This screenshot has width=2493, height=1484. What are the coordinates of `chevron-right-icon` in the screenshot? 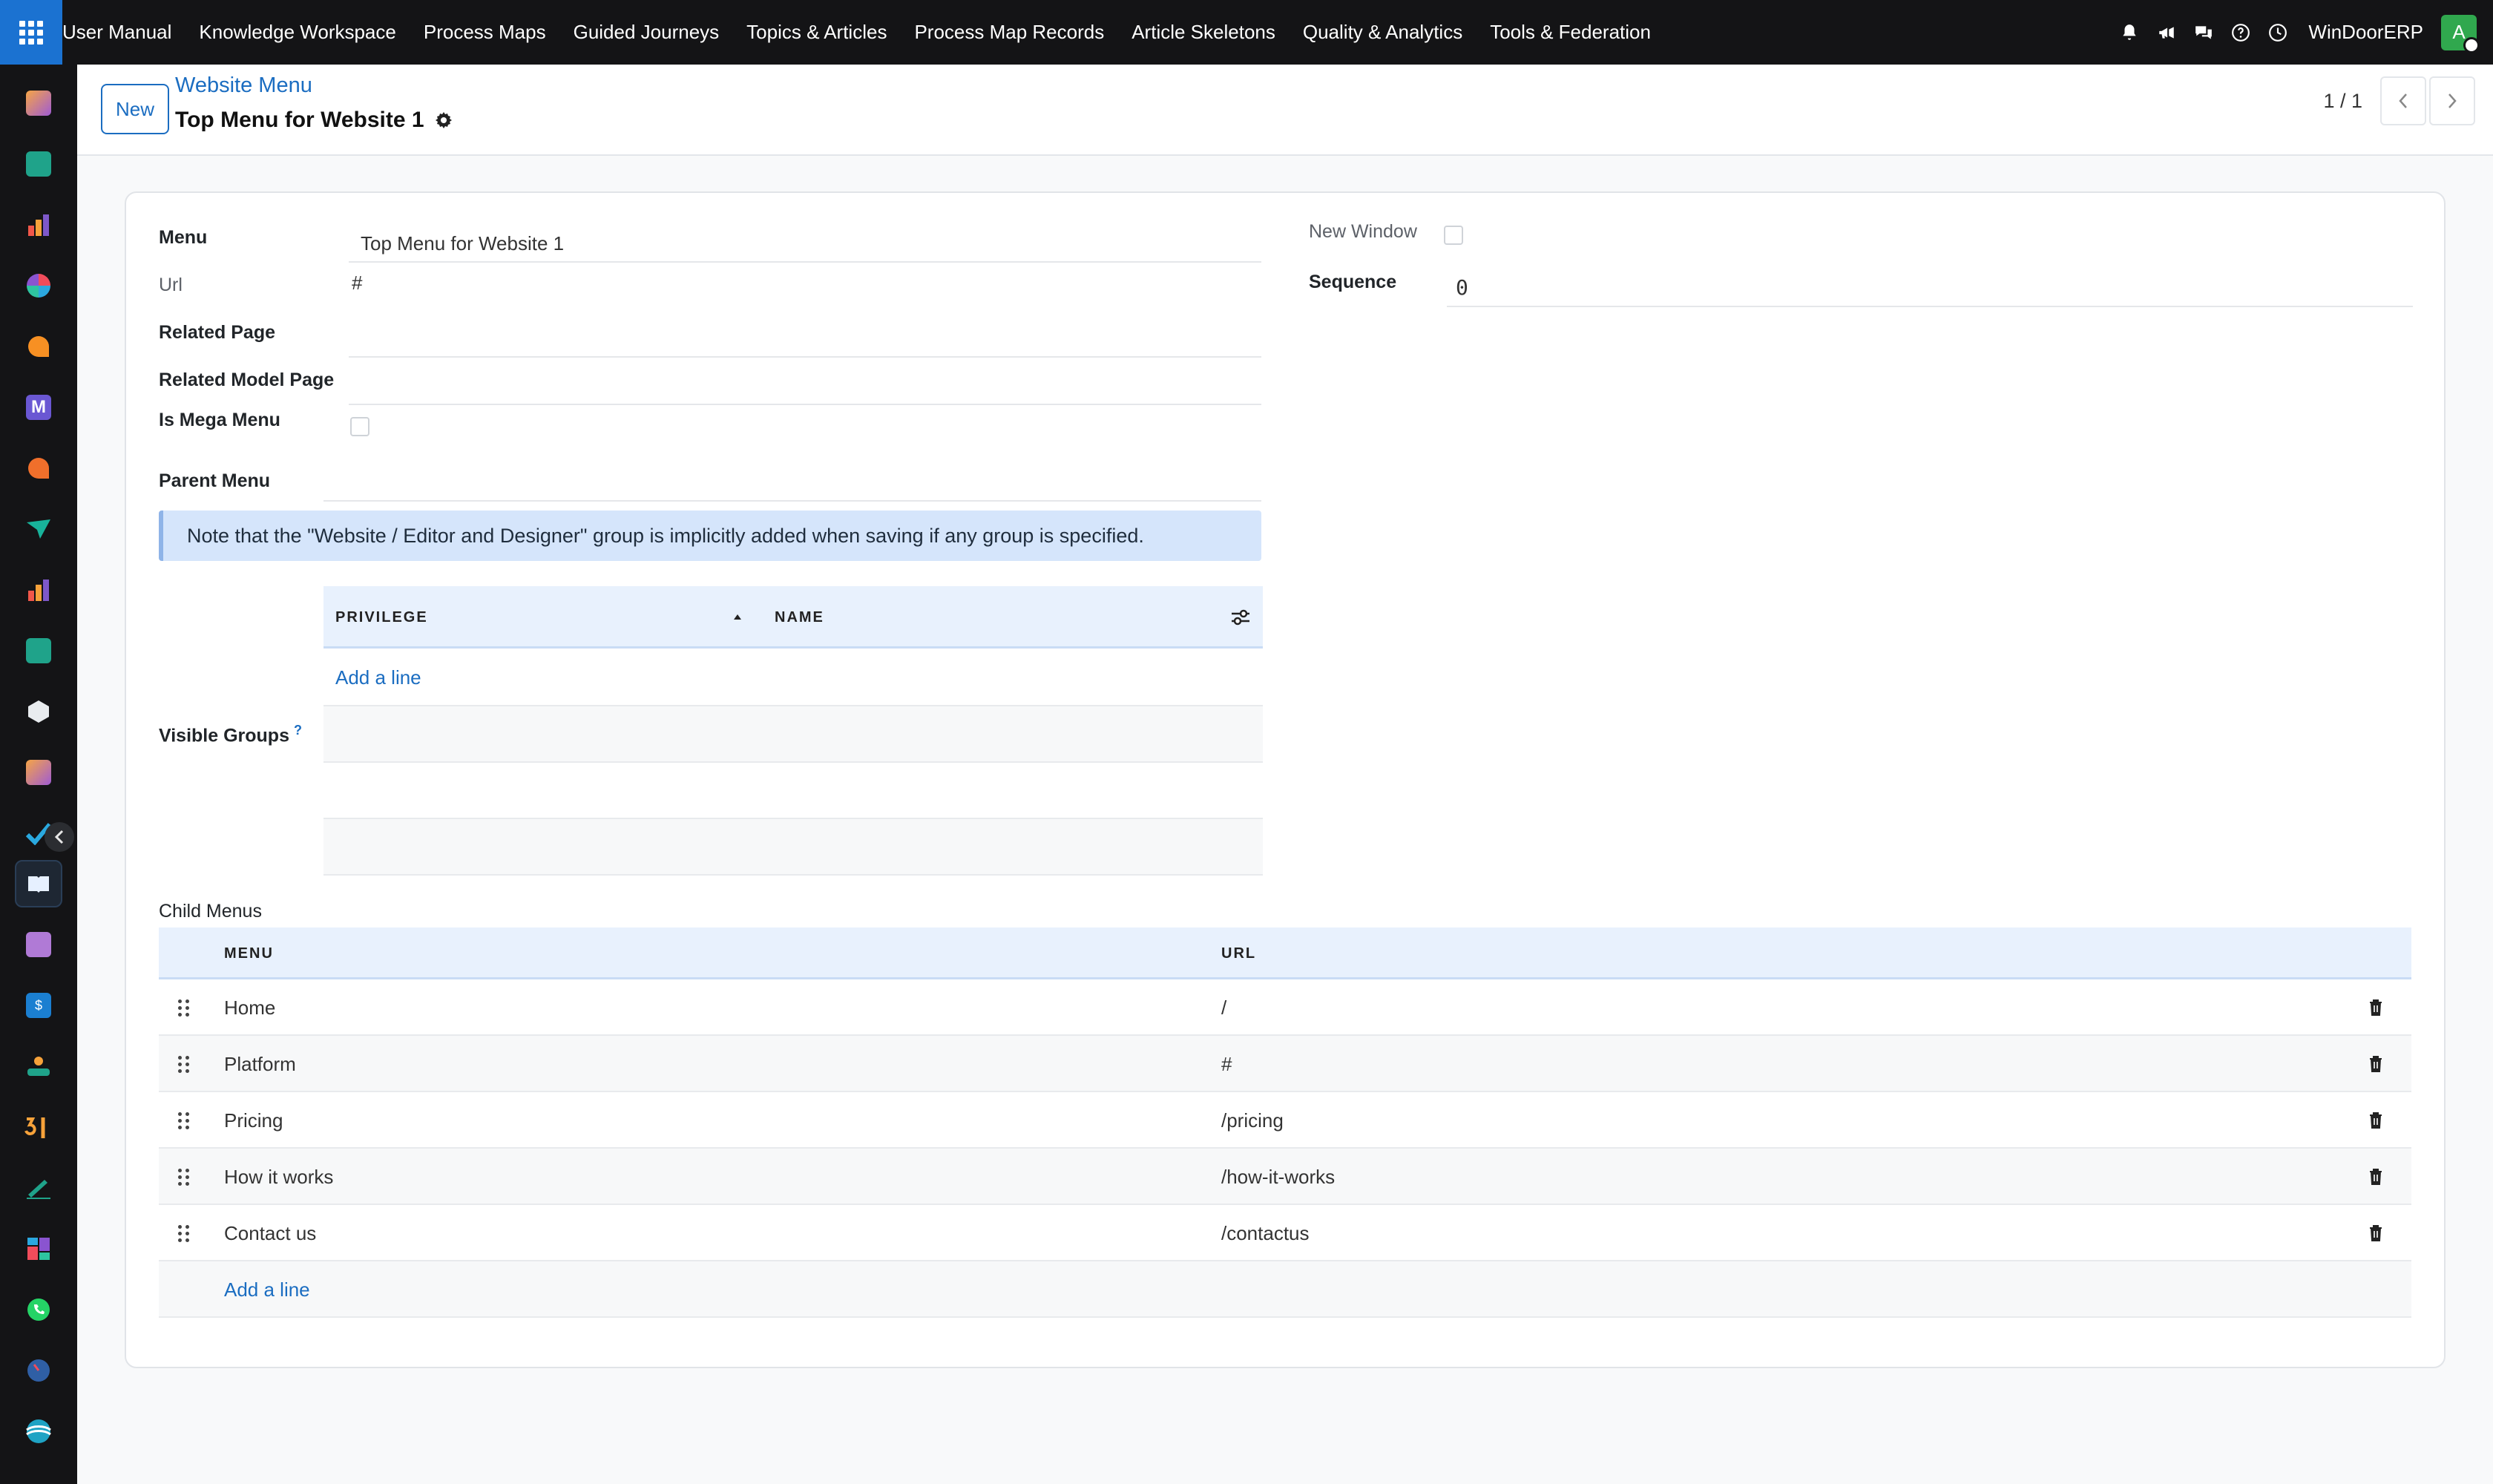 It's located at (2452, 100).